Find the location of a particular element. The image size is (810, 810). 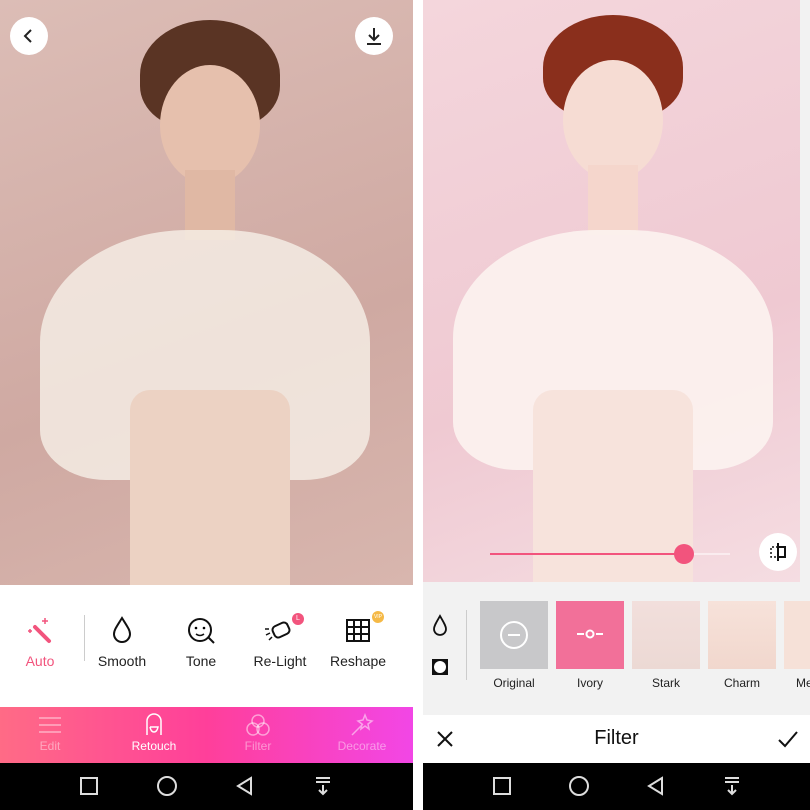

divider is located at coordinates (466, 645).